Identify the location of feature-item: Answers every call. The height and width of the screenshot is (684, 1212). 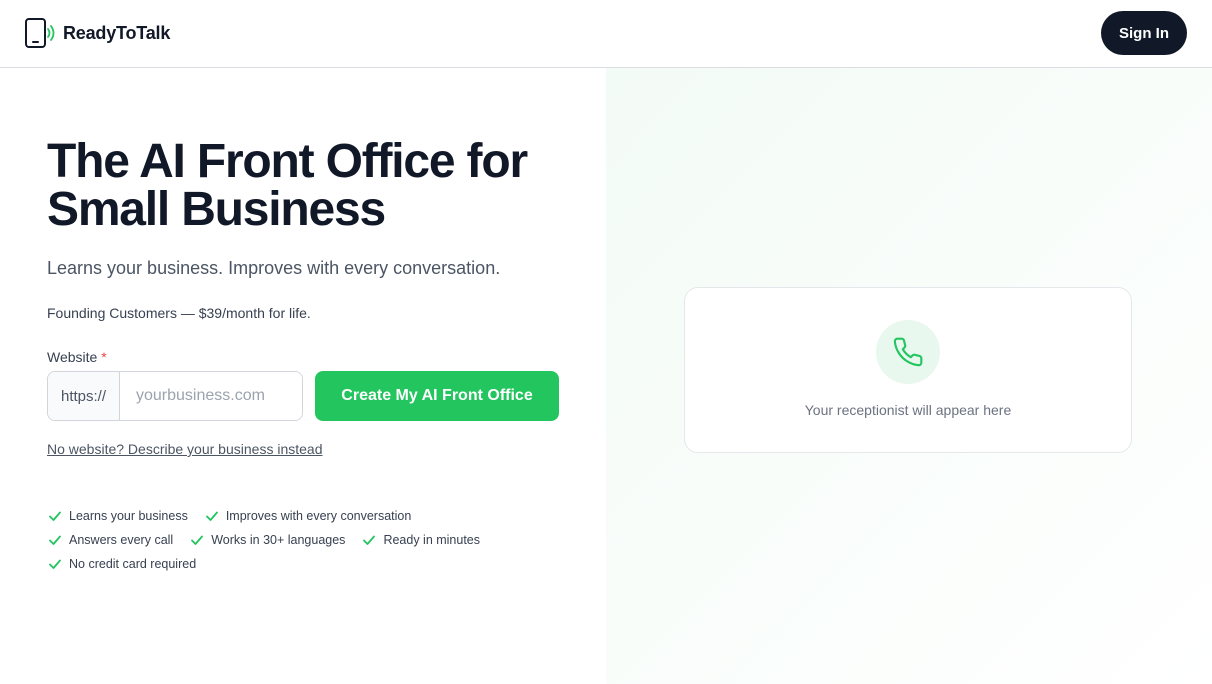
(110, 540).